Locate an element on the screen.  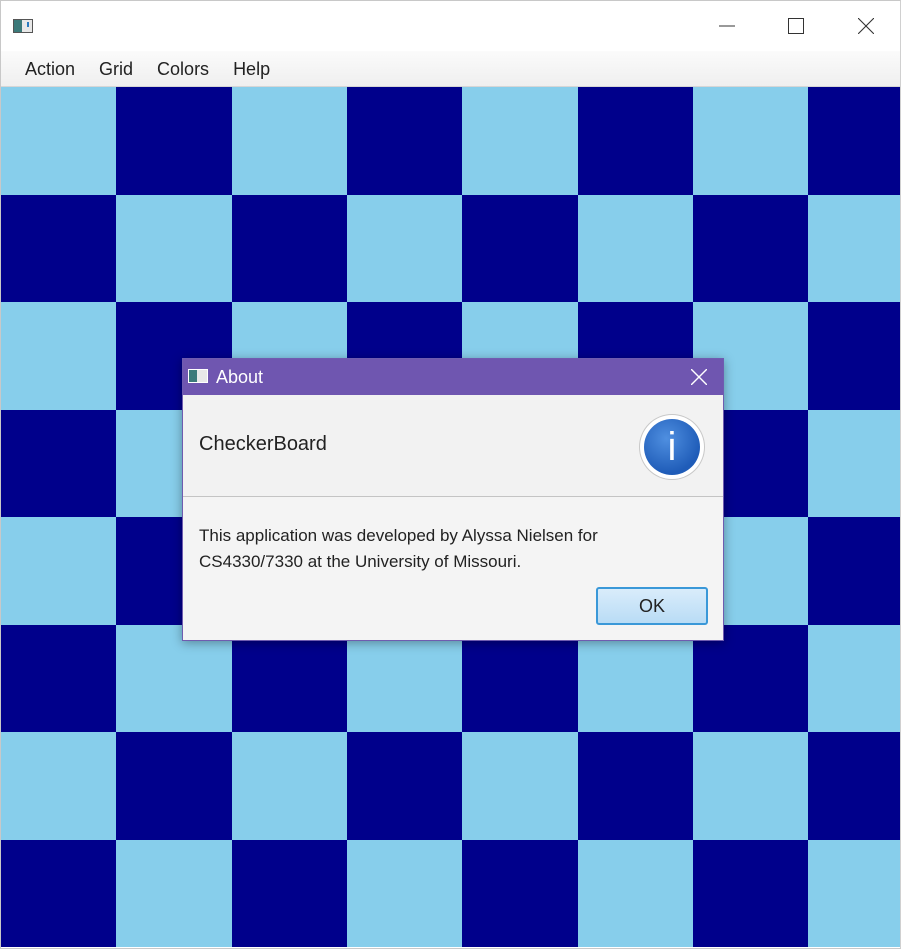
ok-button: OK is located at coordinates (652, 606).